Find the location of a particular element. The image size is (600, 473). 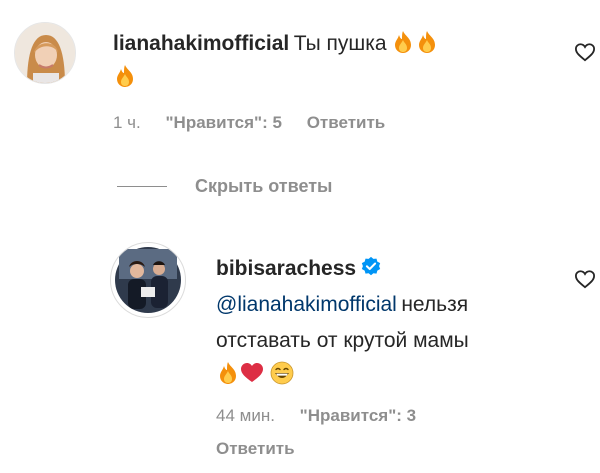

reply-likes: "Нравится": 3 is located at coordinates (358, 415).